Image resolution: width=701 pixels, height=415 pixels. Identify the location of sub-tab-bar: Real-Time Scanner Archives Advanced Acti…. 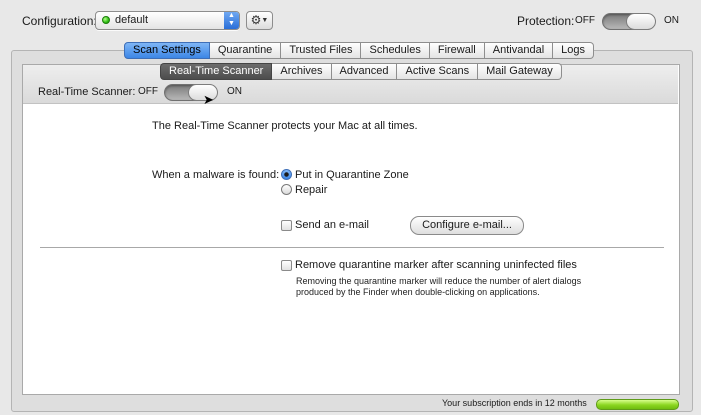
(361, 71).